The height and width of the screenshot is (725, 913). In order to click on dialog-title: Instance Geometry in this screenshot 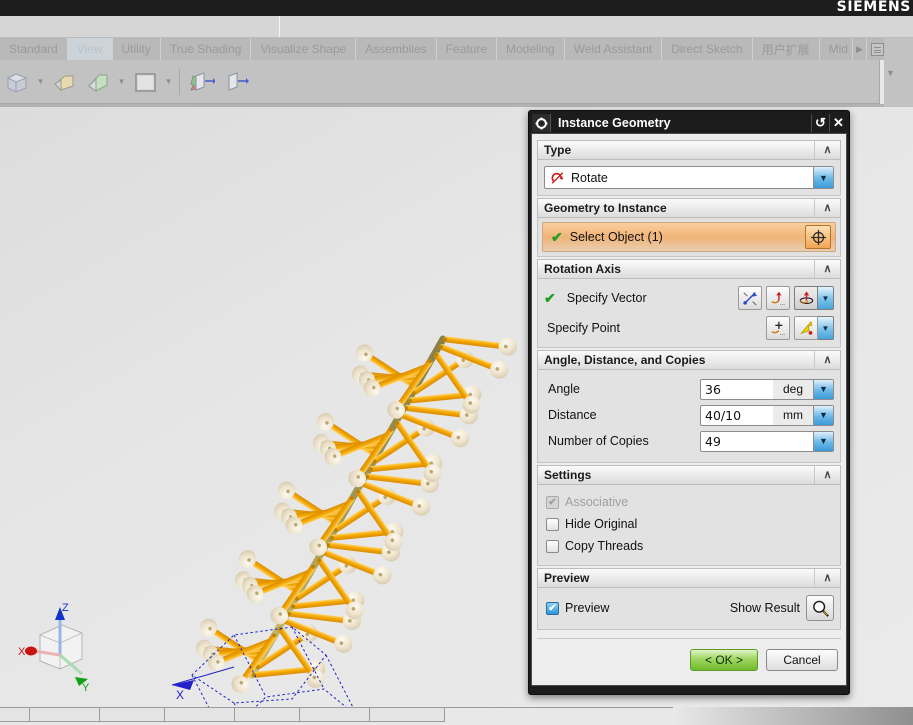, I will do `click(614, 123)`.